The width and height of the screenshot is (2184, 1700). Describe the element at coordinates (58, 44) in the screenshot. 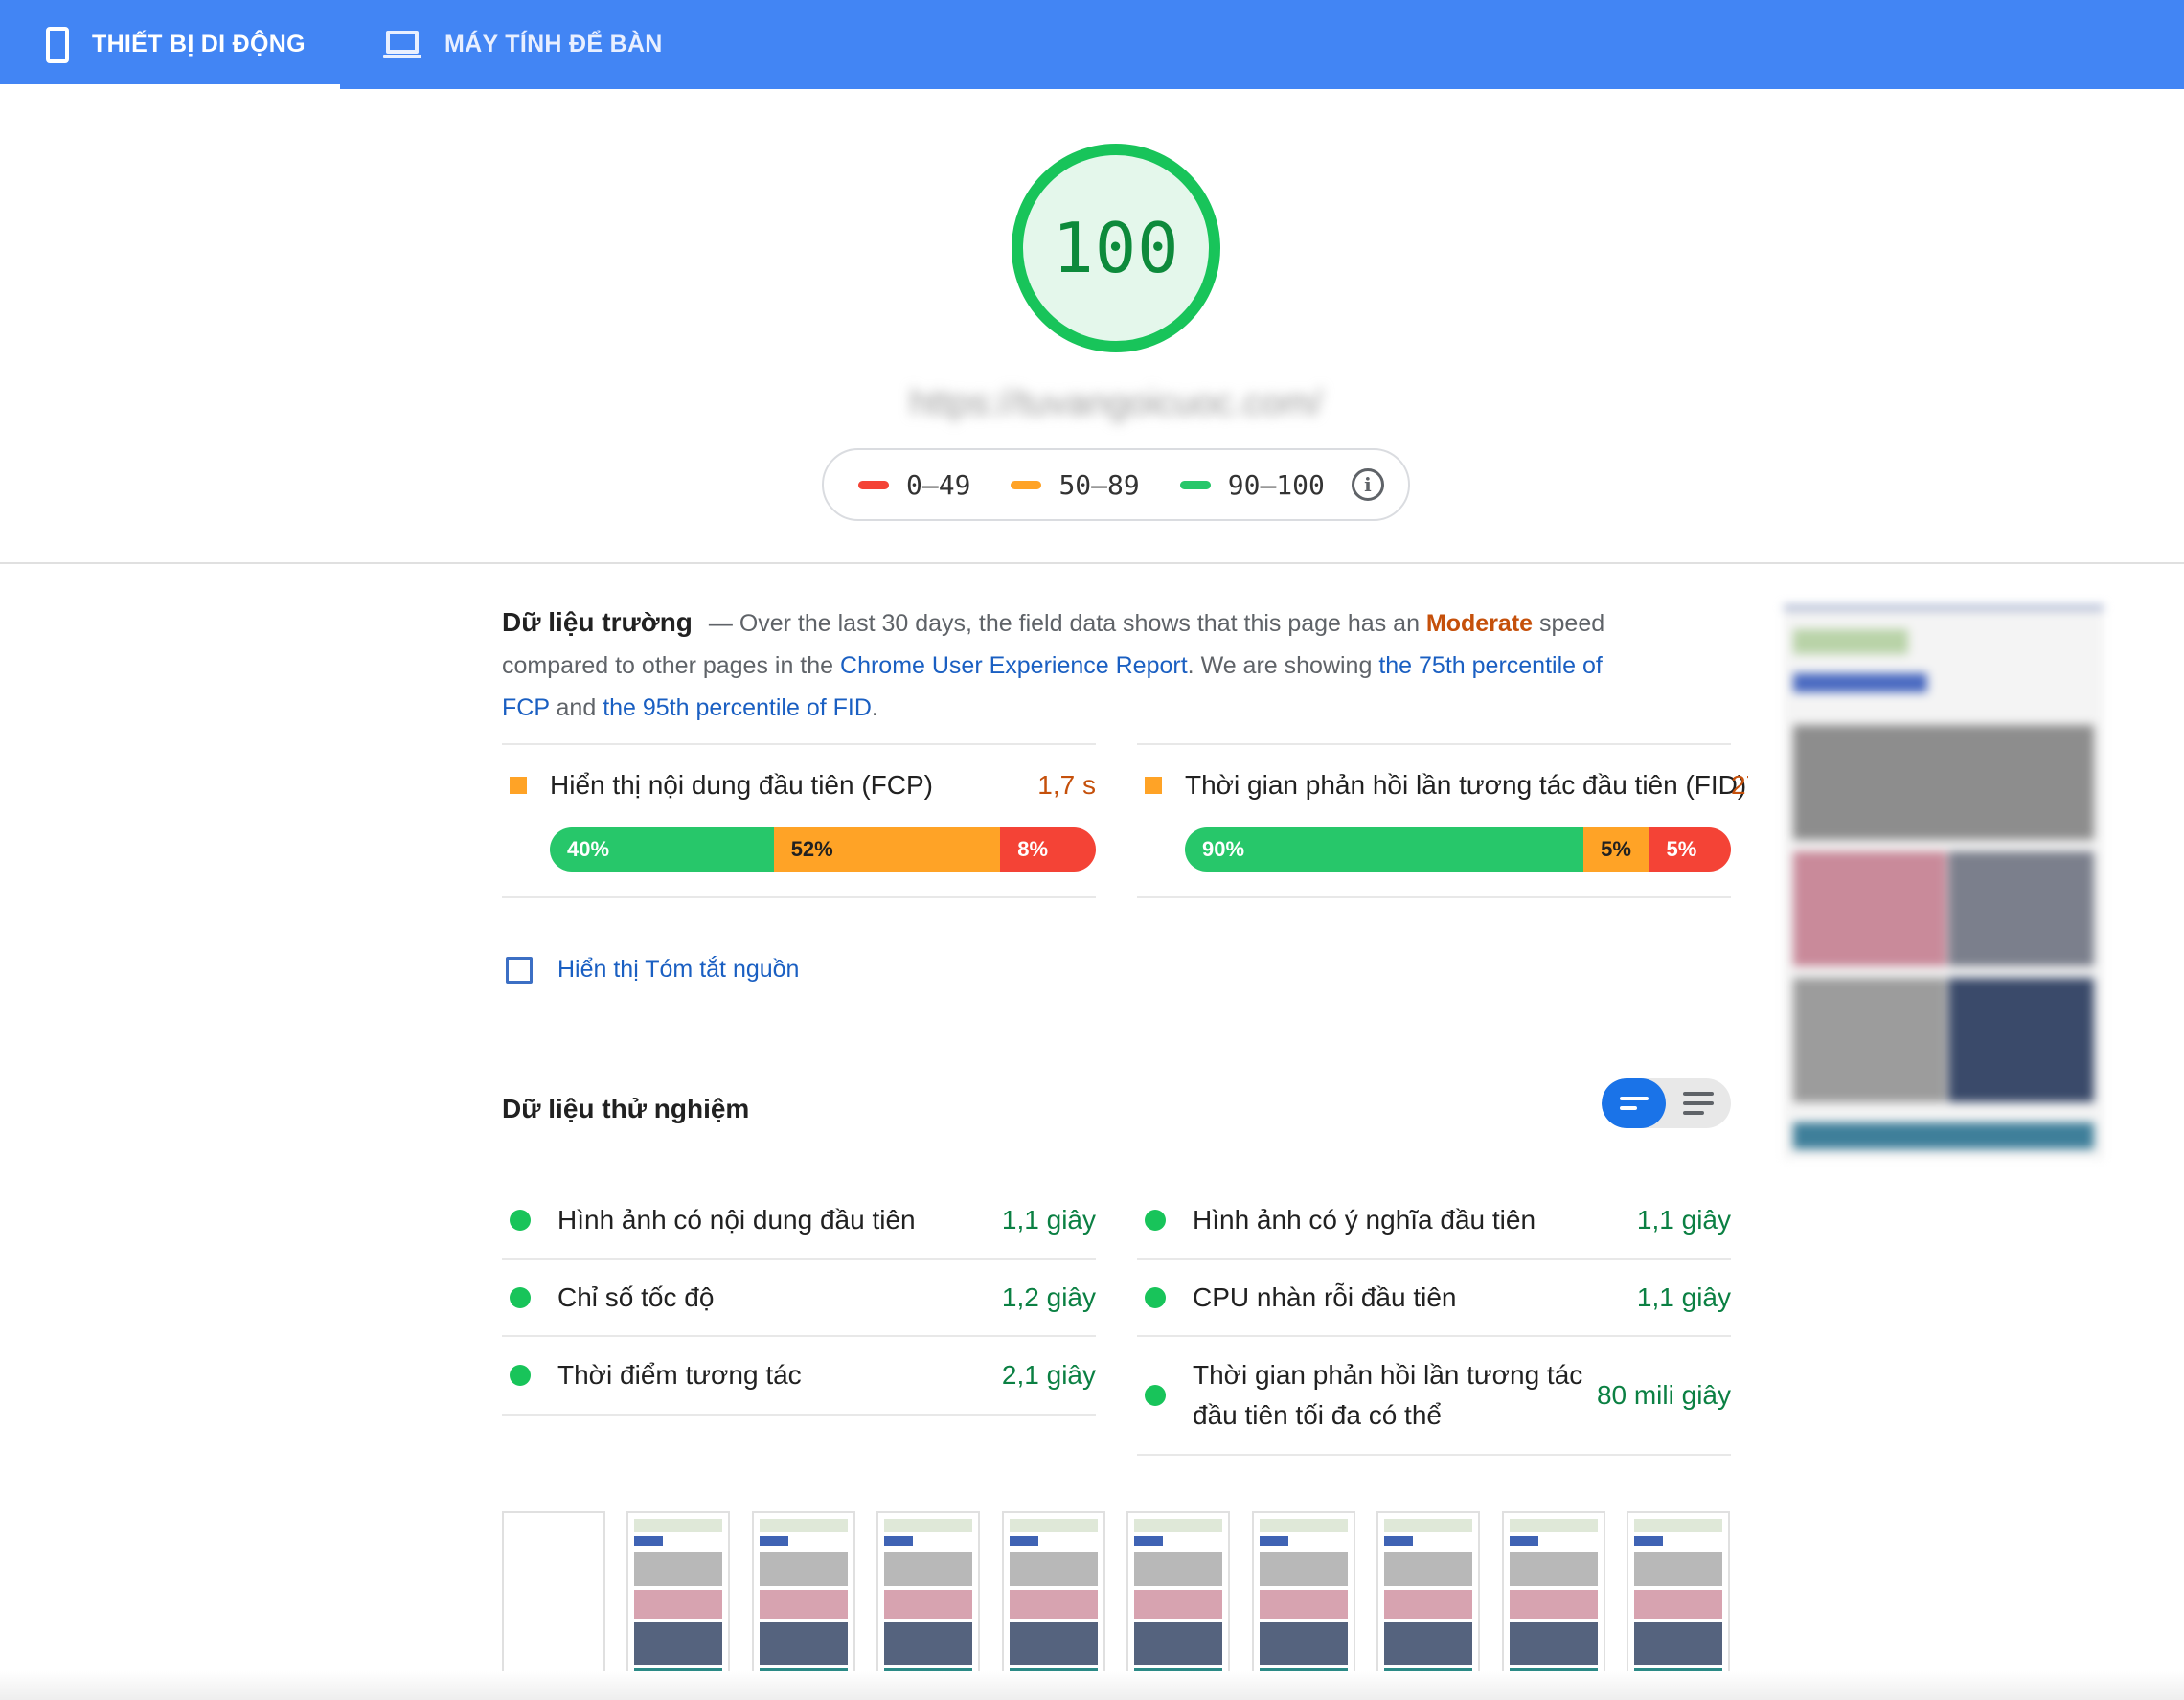

I see `smartphone-icon` at that location.